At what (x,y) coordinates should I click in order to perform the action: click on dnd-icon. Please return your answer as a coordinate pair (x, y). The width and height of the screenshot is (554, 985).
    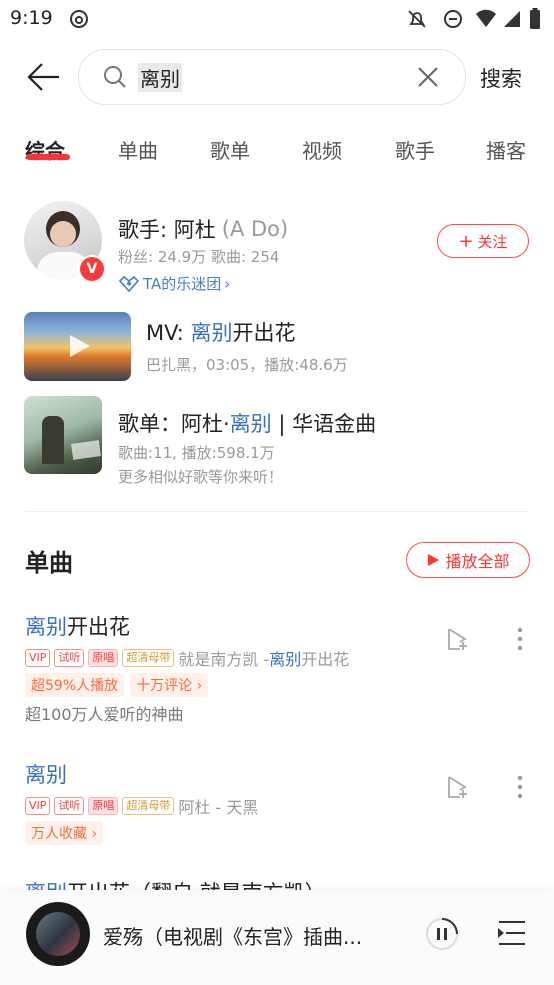
    Looking at the image, I should click on (453, 19).